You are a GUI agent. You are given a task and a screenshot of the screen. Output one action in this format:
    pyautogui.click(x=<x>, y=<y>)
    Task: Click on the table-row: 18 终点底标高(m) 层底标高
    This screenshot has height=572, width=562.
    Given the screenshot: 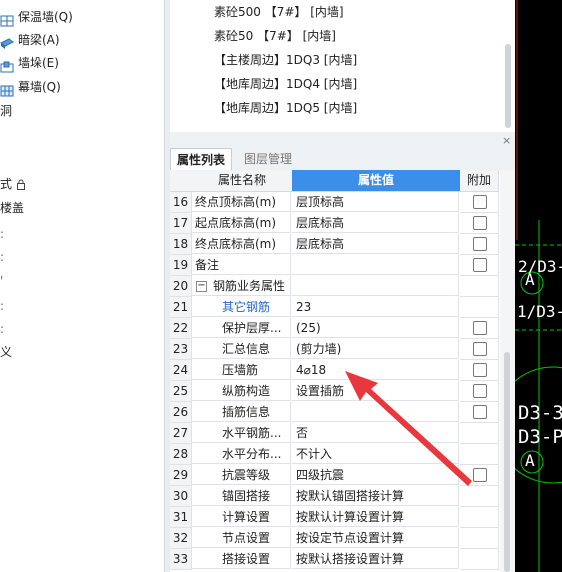 What is the action you would take?
    pyautogui.click(x=335, y=244)
    